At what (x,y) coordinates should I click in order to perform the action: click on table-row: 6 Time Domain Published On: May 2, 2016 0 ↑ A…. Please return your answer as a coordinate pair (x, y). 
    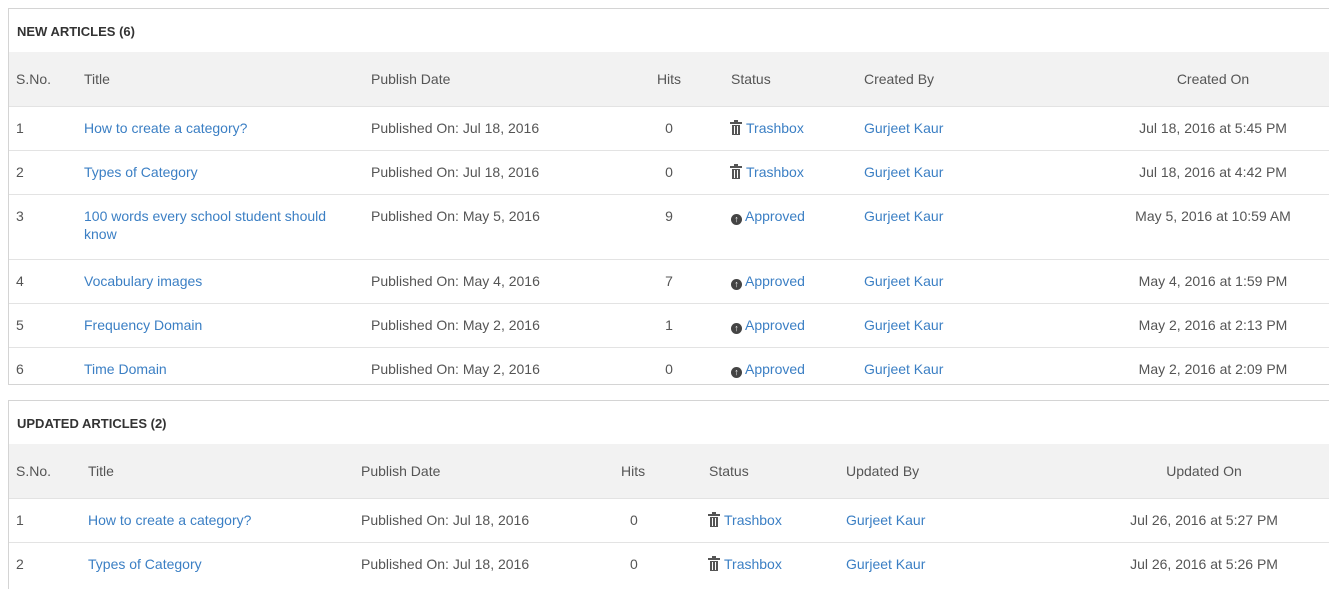
    Looking at the image, I should click on (669, 369).